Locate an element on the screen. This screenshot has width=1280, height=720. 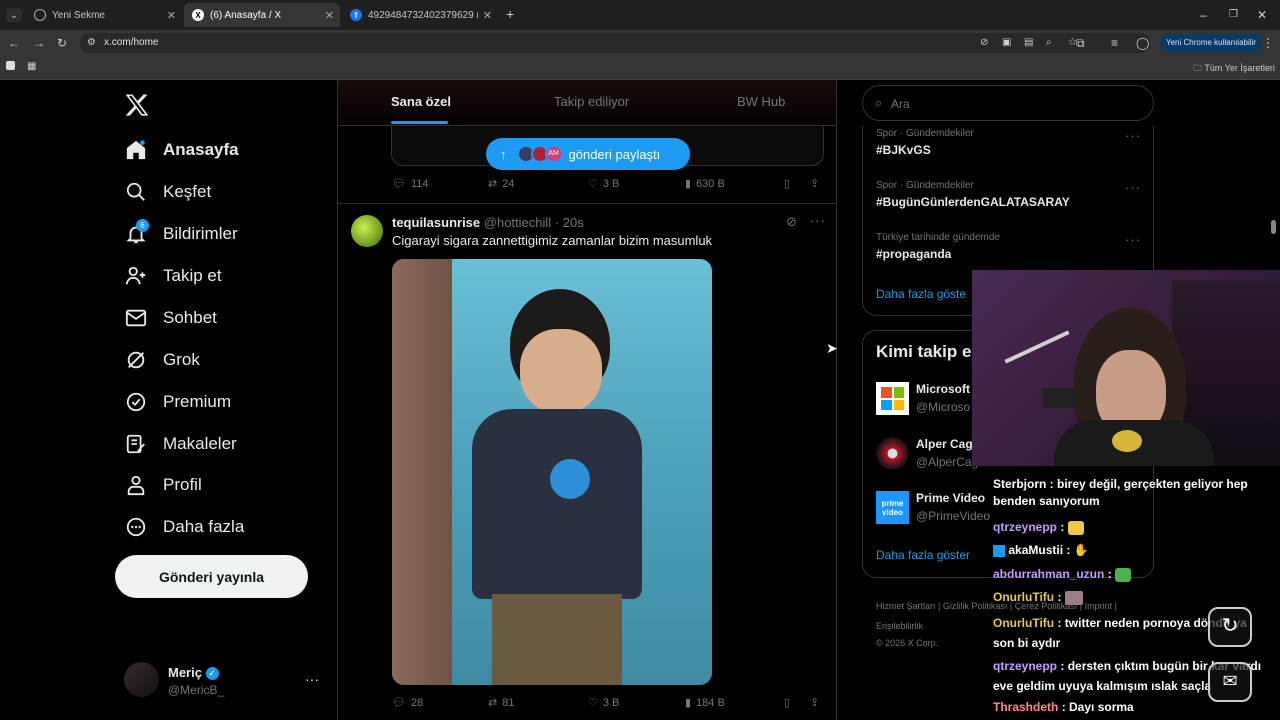
nav-more: Daha fazla is located at coordinates (184, 527).